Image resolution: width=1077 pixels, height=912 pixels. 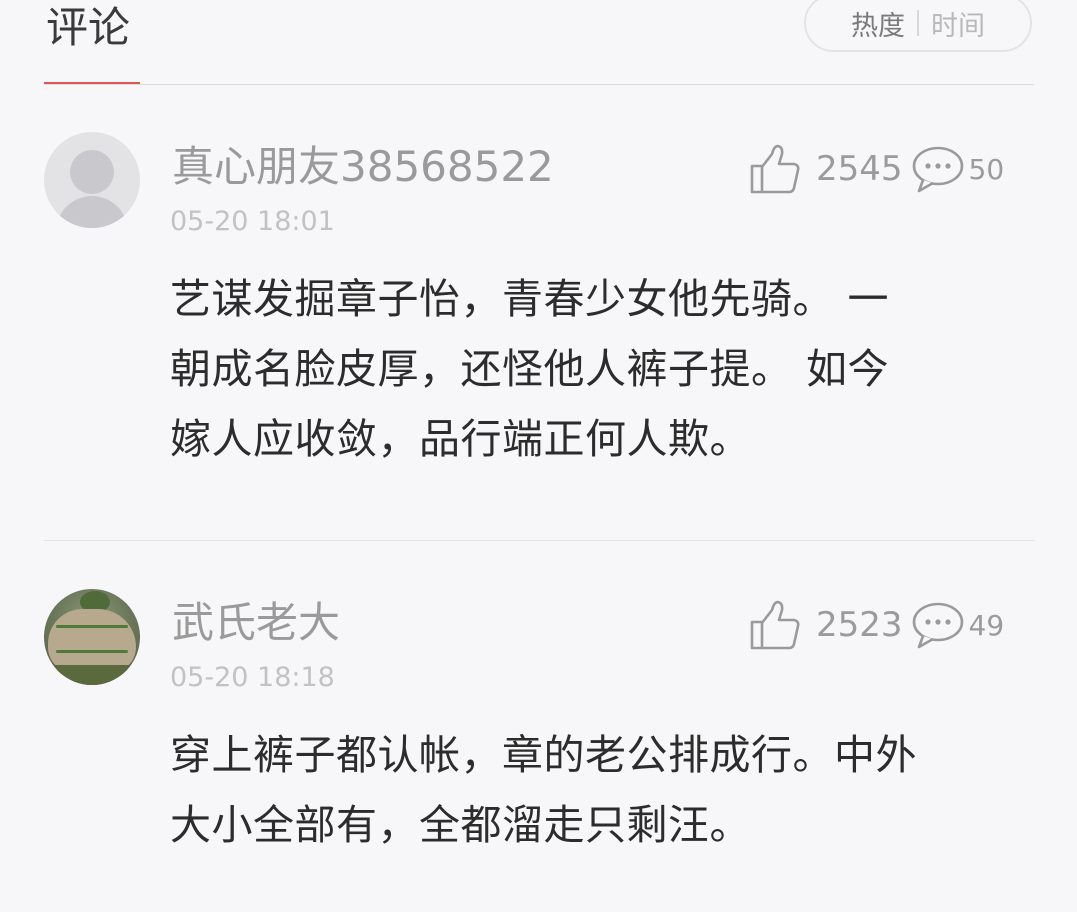 What do you see at coordinates (878, 23) in the screenshot?
I see `sort-by-hot-button: 热度` at bounding box center [878, 23].